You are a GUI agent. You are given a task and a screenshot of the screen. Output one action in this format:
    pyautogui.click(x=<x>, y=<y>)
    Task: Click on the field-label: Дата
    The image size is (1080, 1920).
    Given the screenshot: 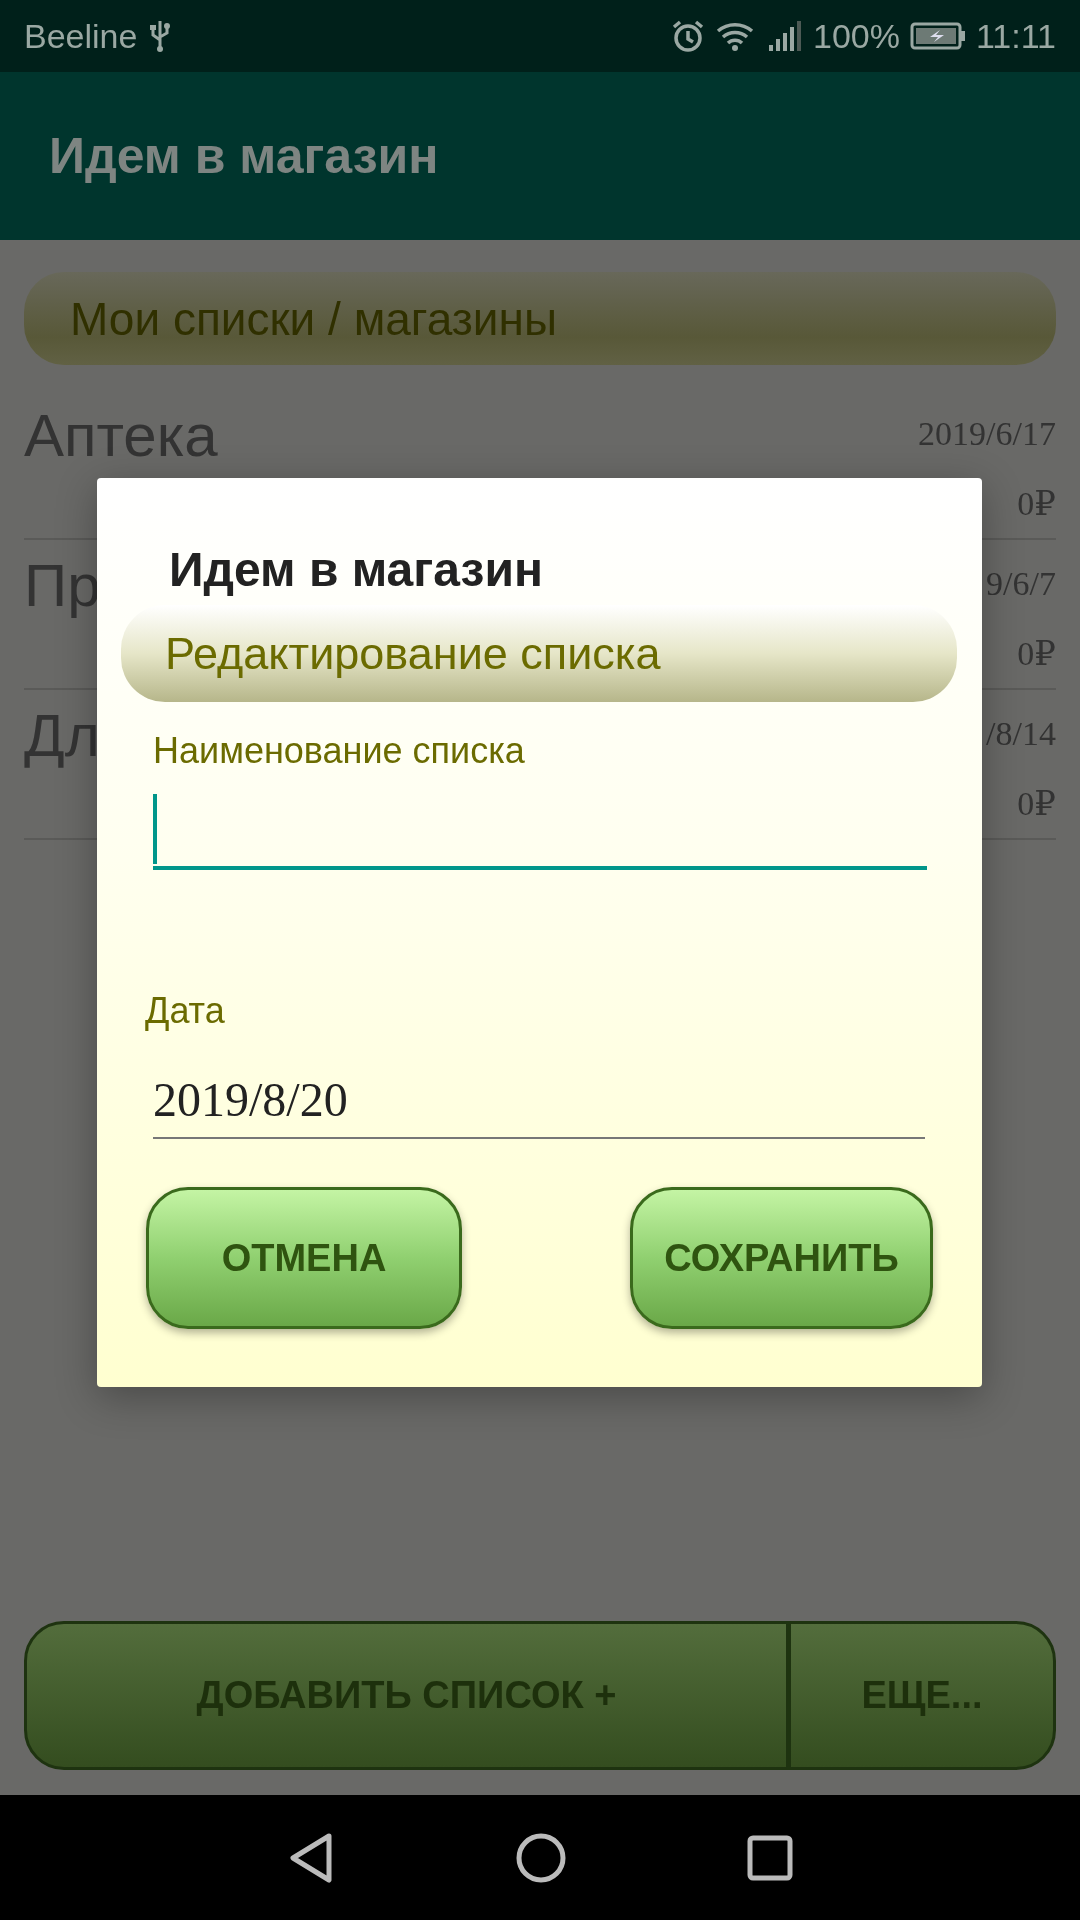 What is the action you would take?
    pyautogui.click(x=185, y=1011)
    